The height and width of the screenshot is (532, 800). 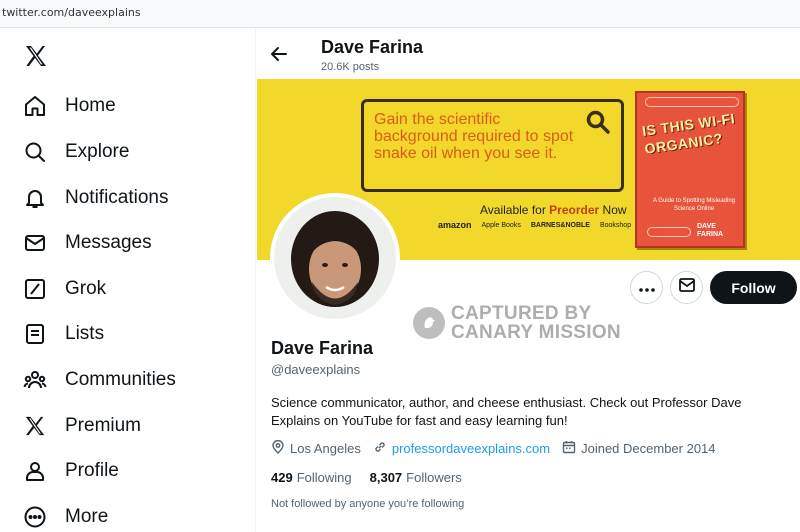 I want to click on banner-availability: Available for Preorder Now, so click(x=553, y=210).